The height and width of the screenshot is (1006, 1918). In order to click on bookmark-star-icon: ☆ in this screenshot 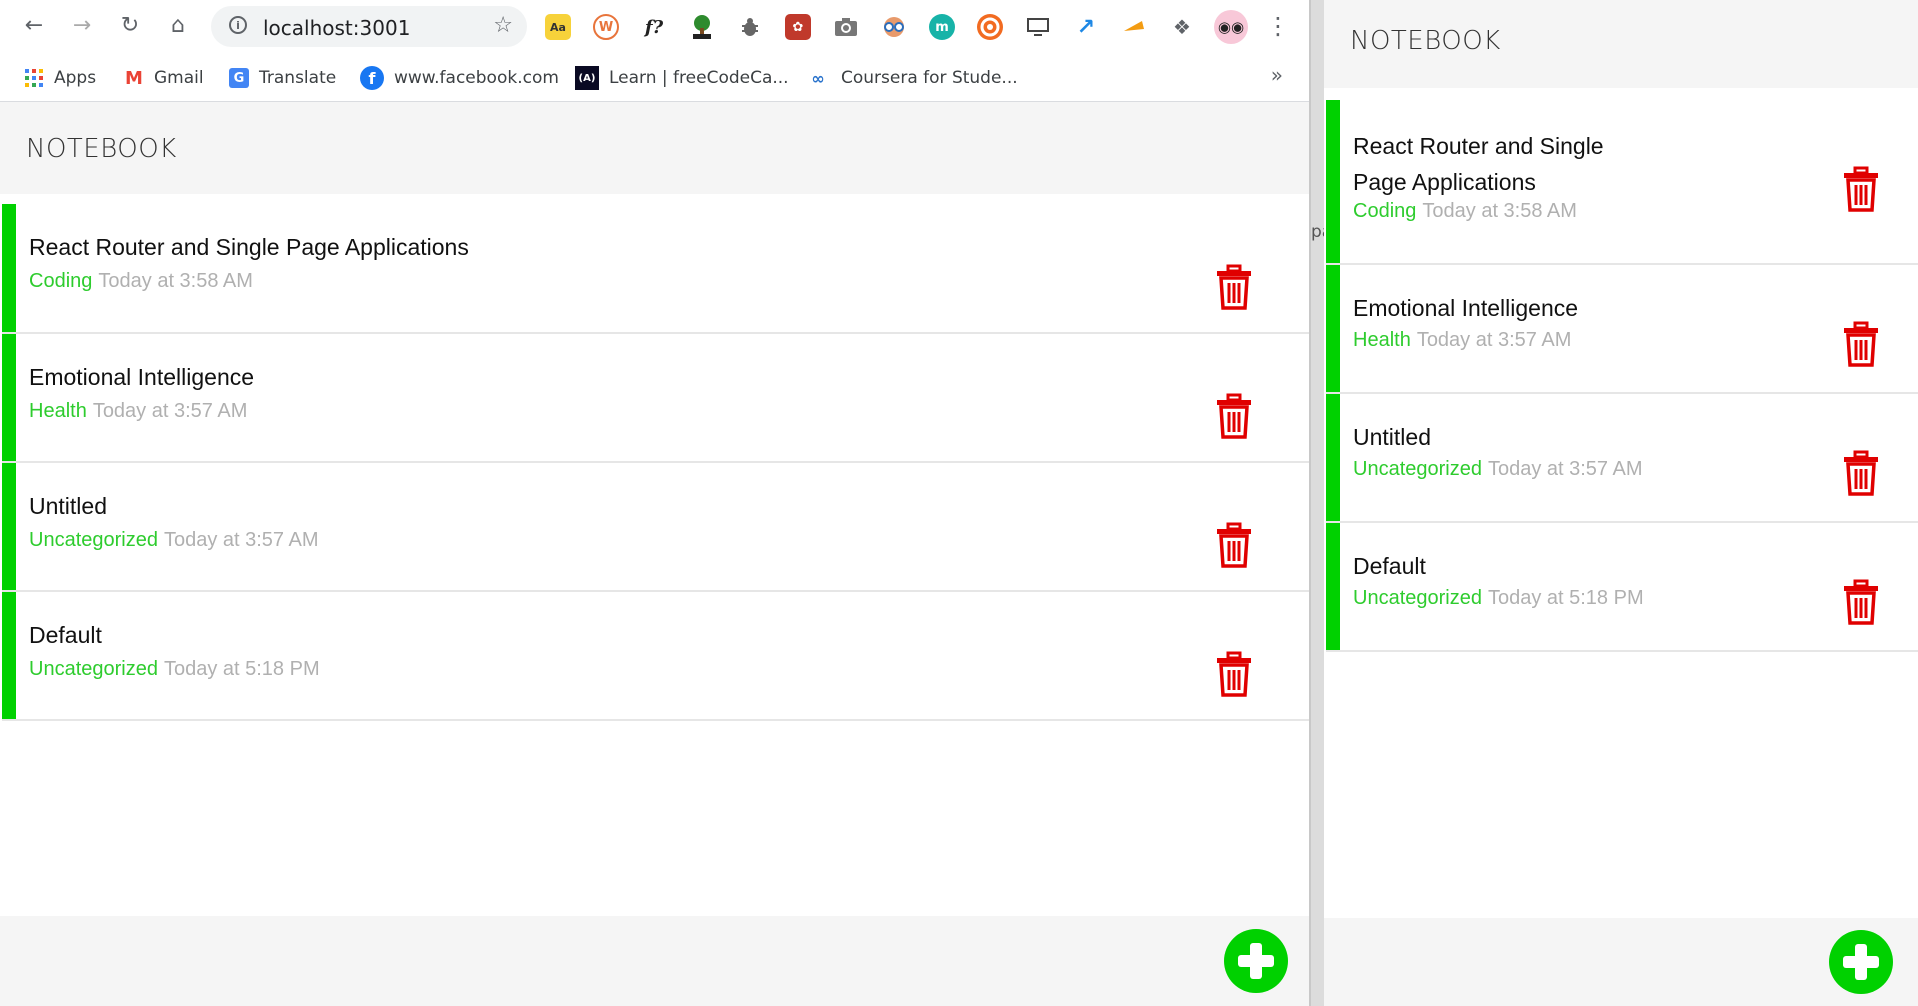, I will do `click(503, 25)`.